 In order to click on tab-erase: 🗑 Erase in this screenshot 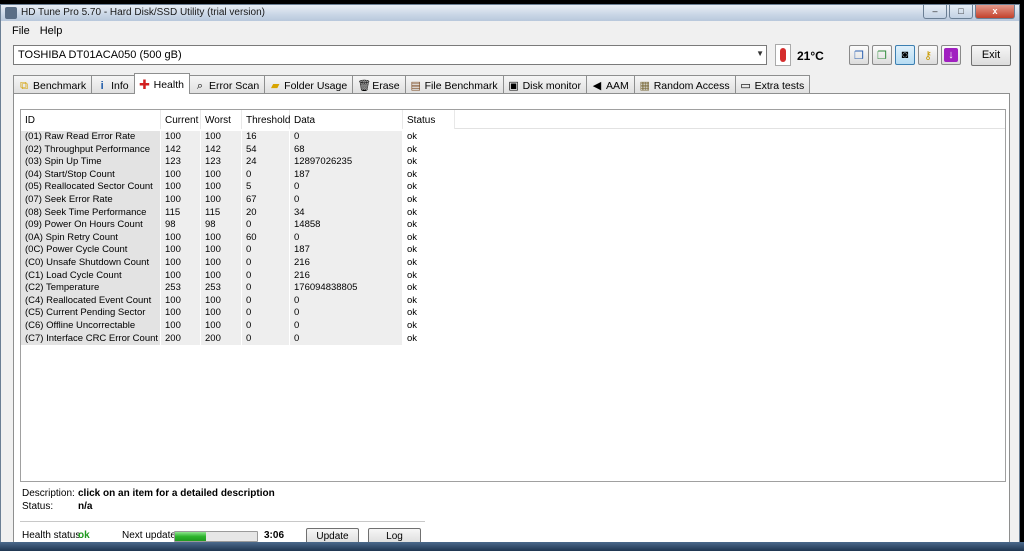, I will do `click(379, 84)`.